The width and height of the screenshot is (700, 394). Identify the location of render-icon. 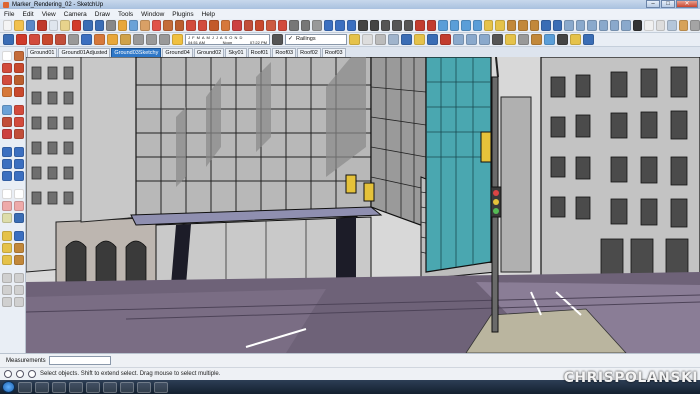
(510, 39).